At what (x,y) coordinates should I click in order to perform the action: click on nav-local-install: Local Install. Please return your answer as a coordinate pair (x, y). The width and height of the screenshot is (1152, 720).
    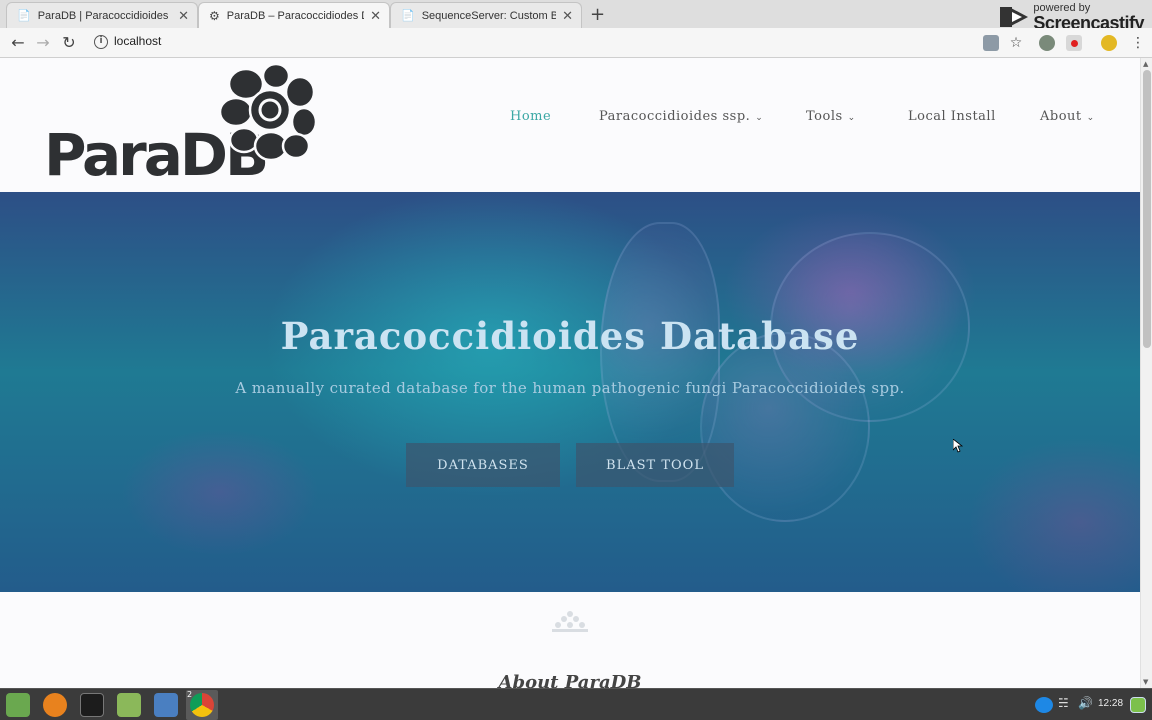
    Looking at the image, I should click on (952, 116).